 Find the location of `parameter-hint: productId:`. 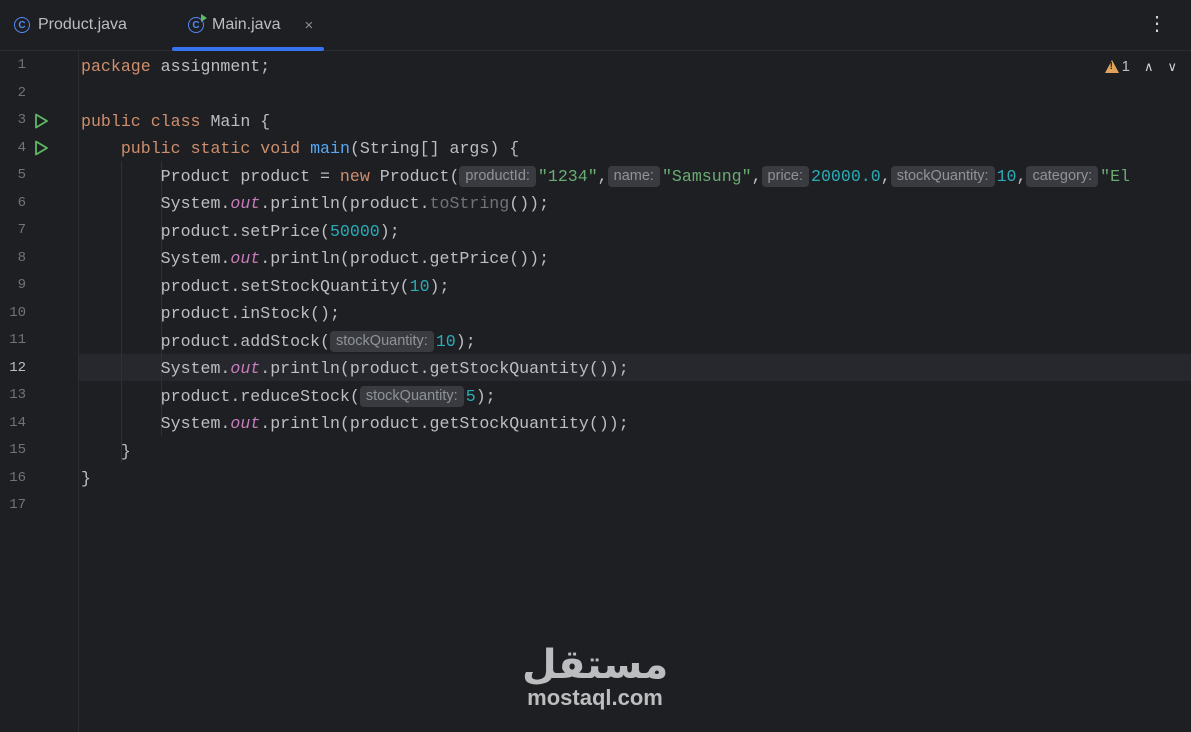

parameter-hint: productId: is located at coordinates (497, 176).